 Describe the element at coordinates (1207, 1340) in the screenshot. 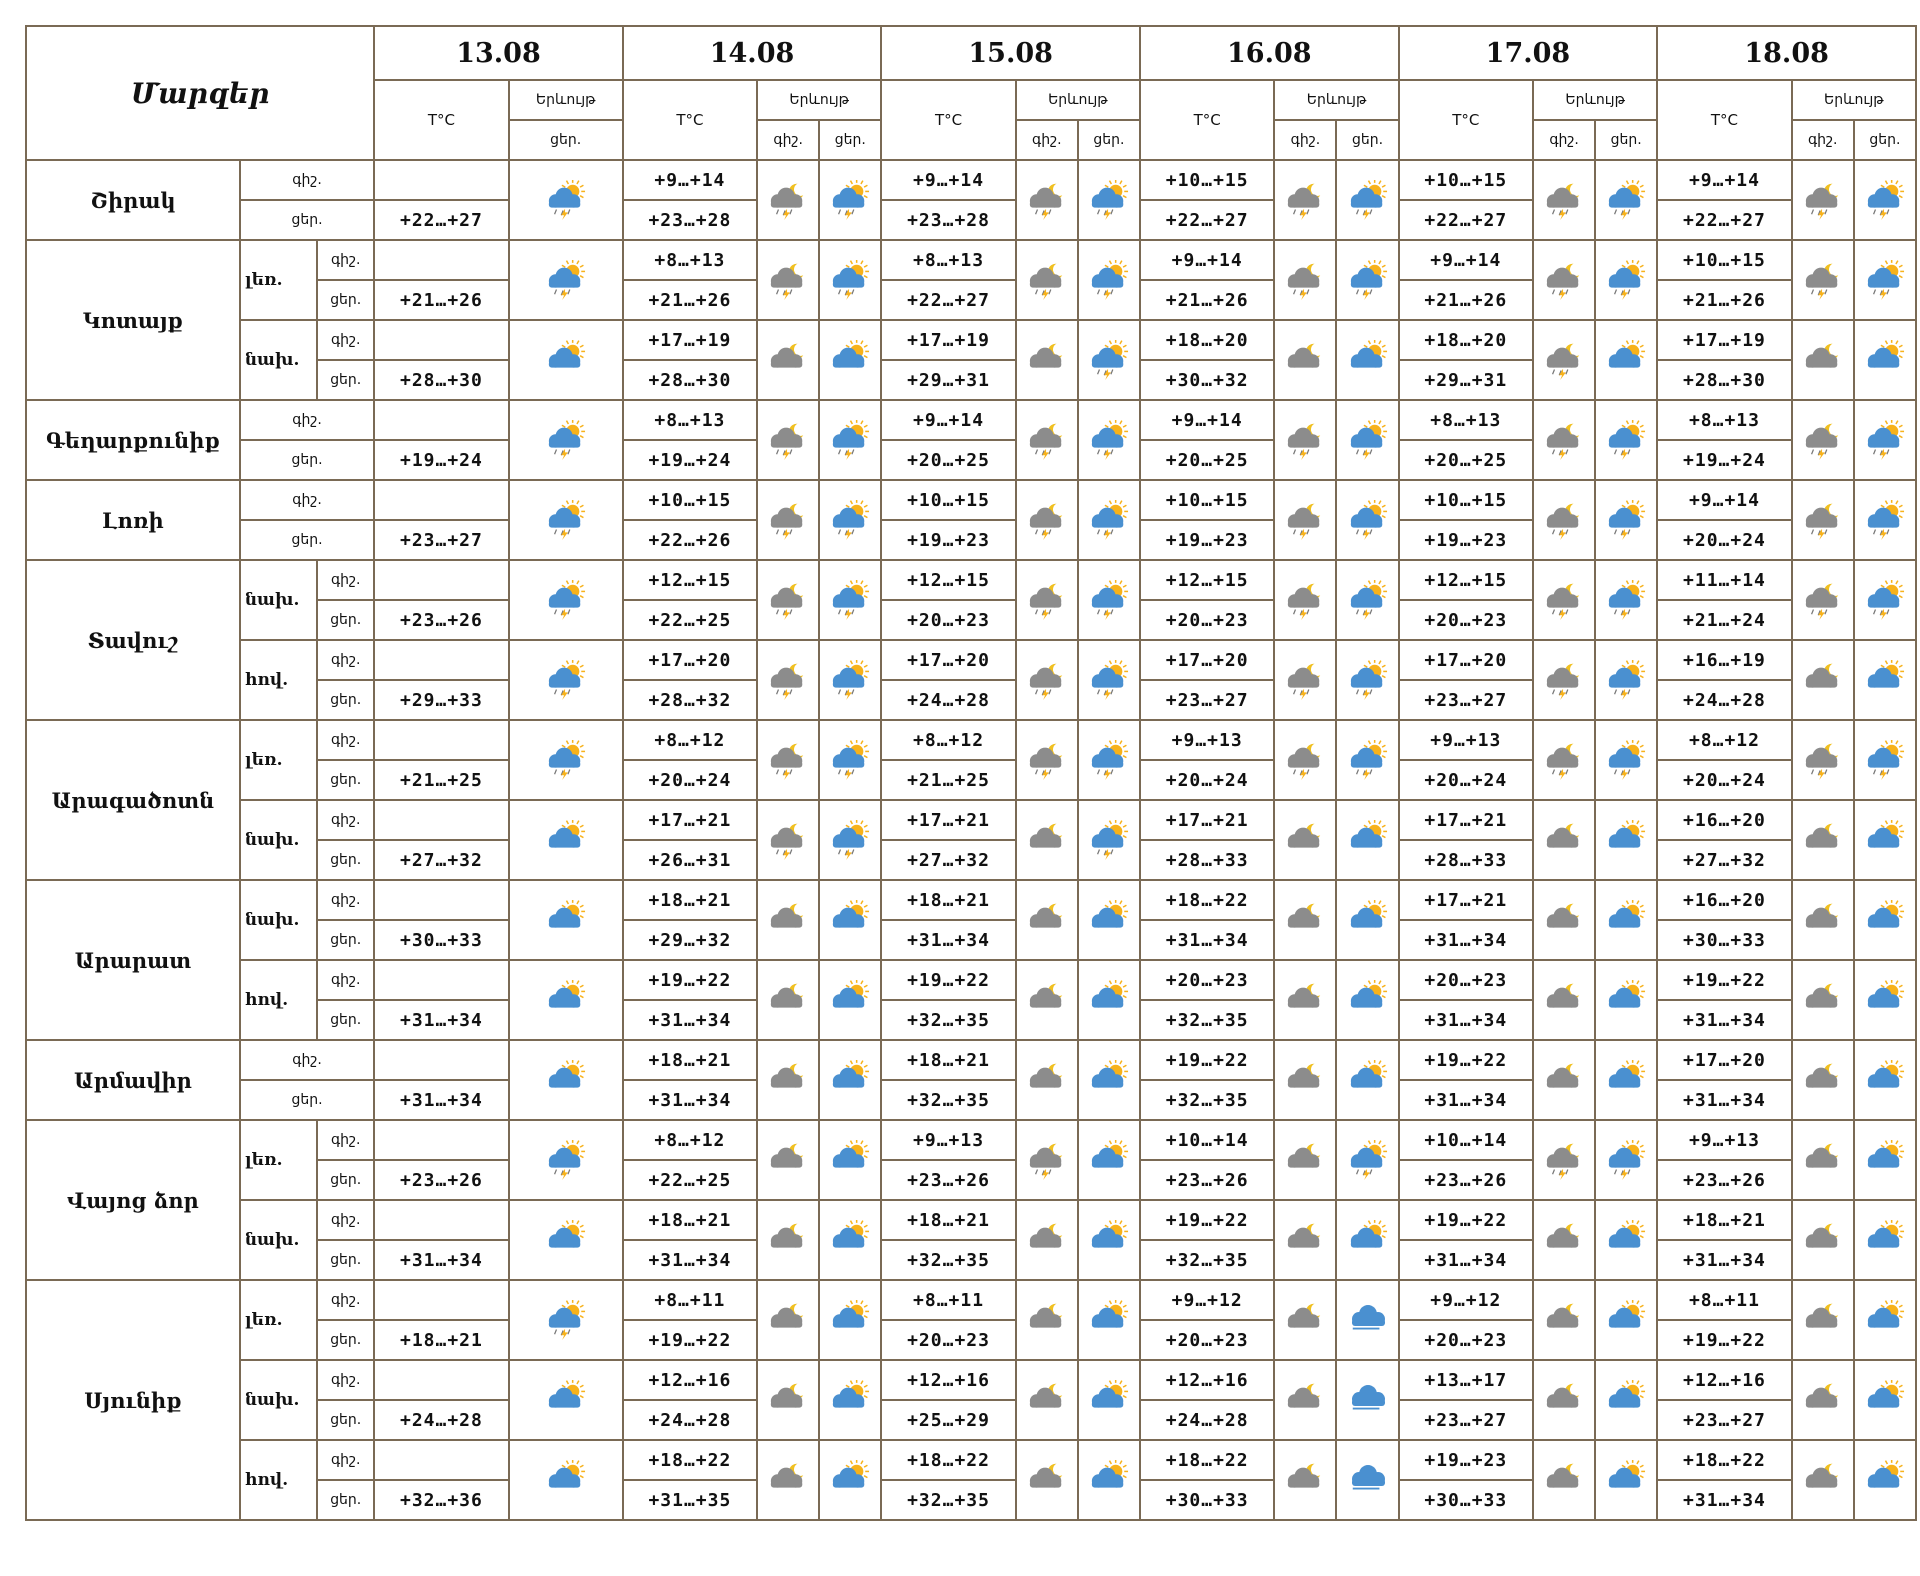

I see `temperature-cell: +20…+23` at that location.